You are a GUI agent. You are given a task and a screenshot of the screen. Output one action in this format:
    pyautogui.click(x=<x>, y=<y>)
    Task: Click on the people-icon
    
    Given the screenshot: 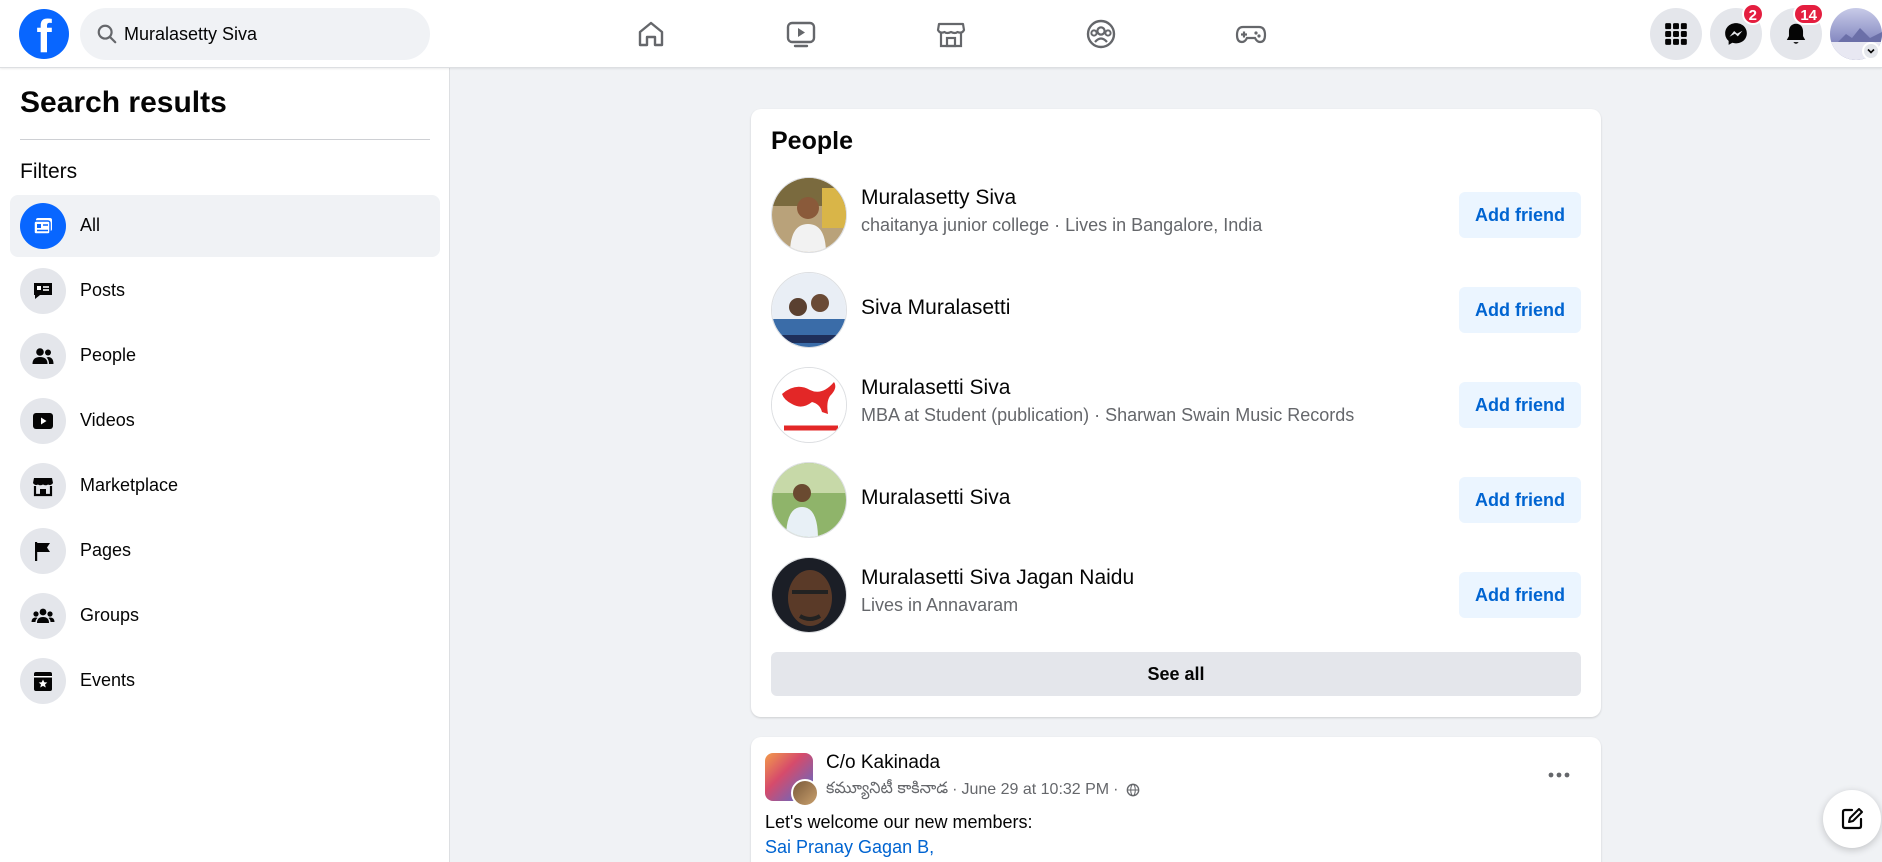 What is the action you would take?
    pyautogui.click(x=43, y=356)
    